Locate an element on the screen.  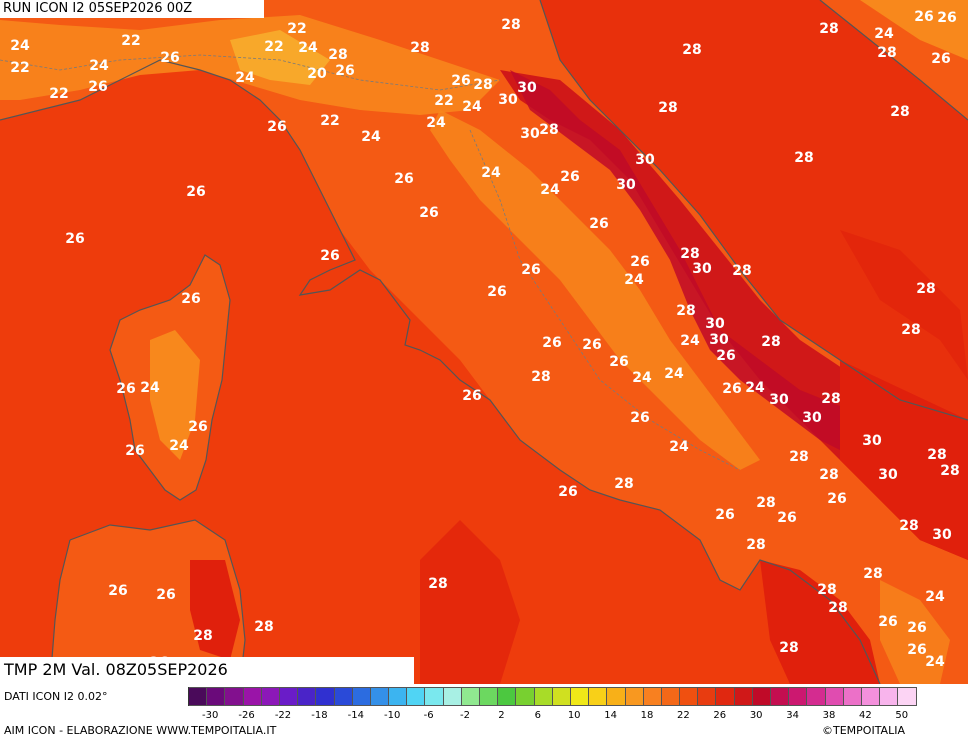
data-source-label: DATI ICON I2 0.02° is located at coordinates (56, 696).